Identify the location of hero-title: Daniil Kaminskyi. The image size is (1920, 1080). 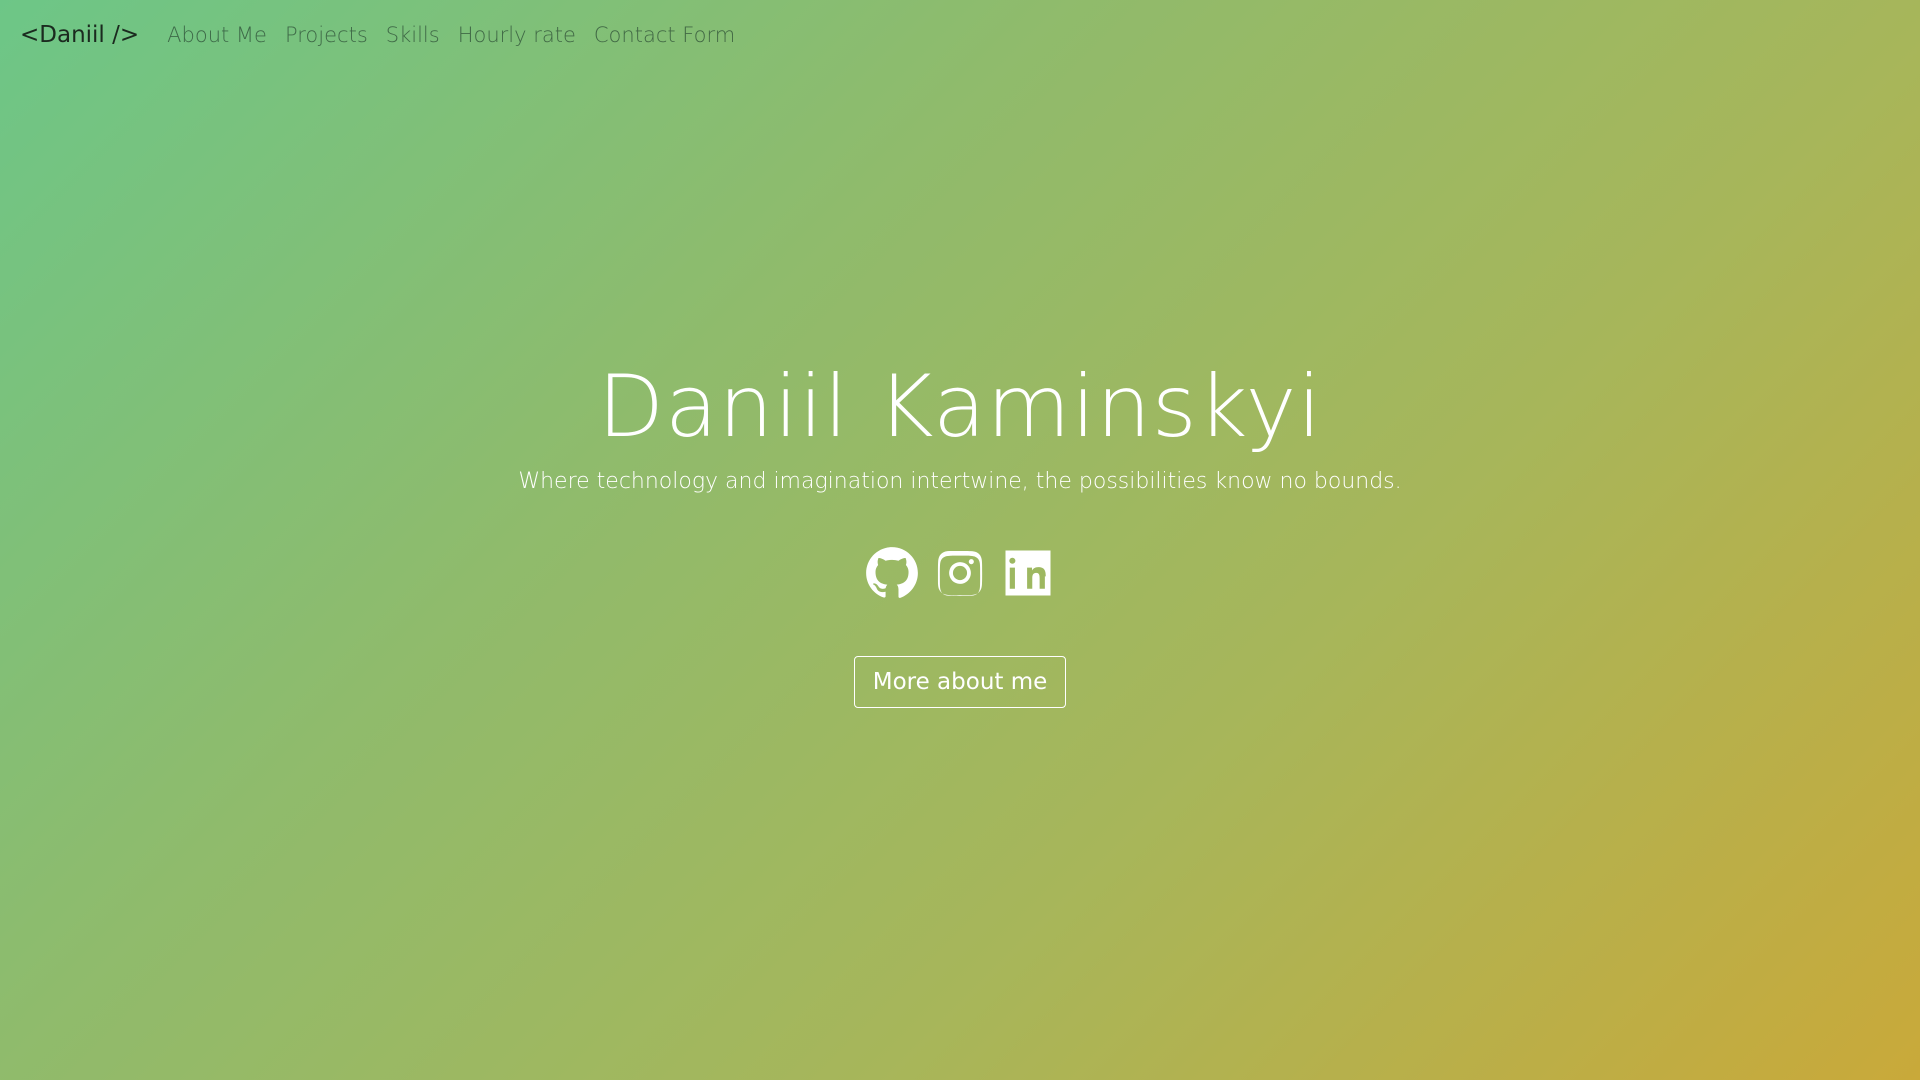
(960, 407).